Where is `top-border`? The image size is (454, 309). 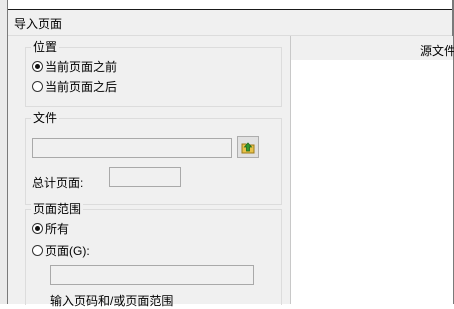
top-border is located at coordinates (227, 5).